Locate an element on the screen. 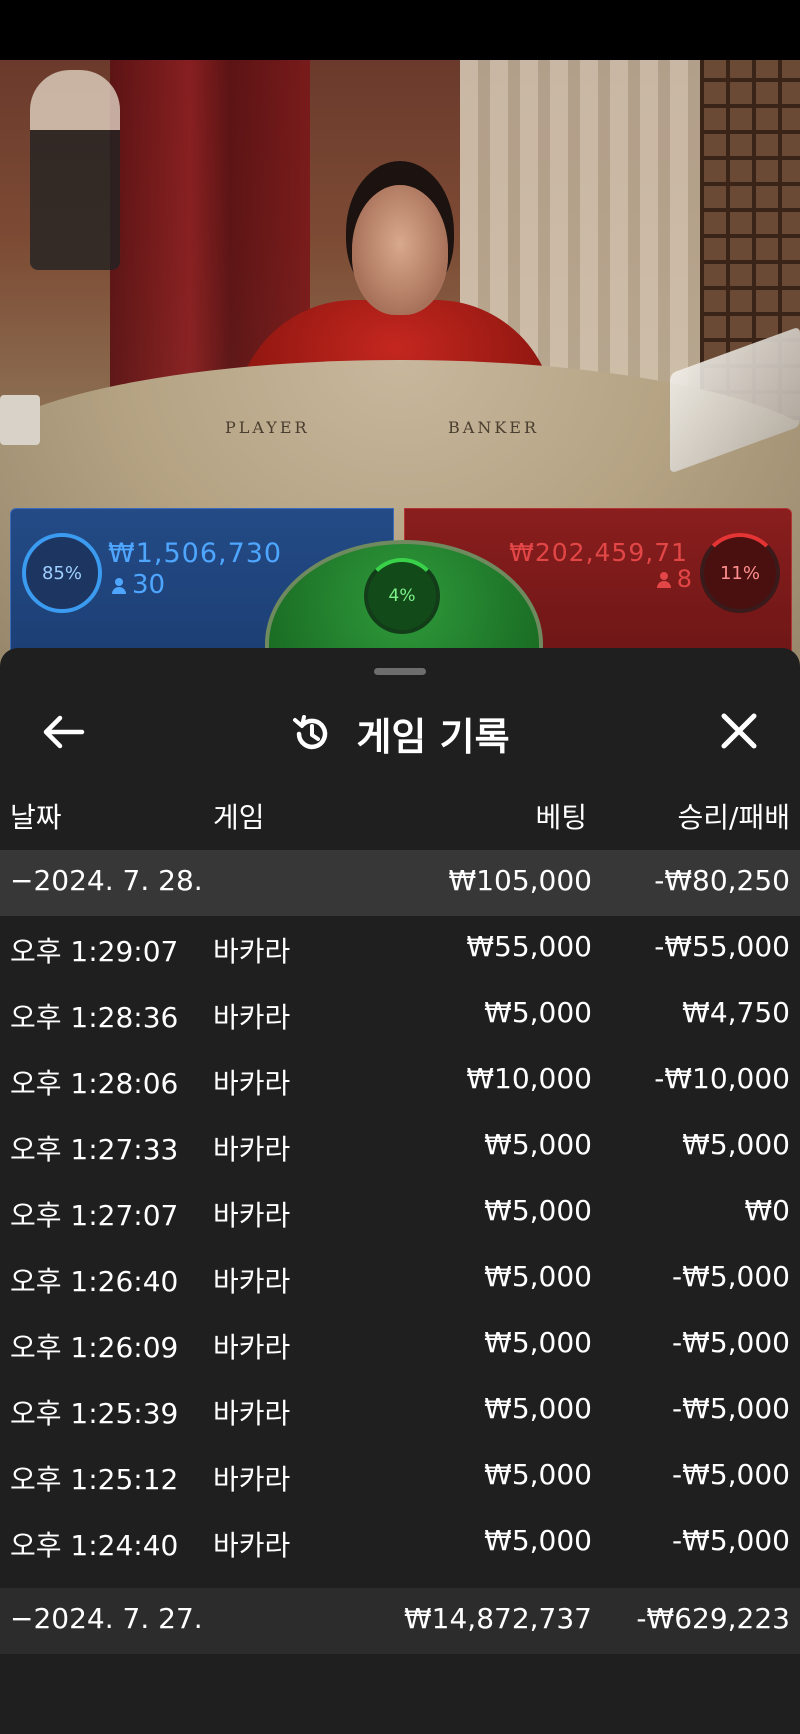 The image size is (800, 1734). history-row: 오후 1:25:39 바카라 ₩5,000 -₩5,000 is located at coordinates (400, 1411).